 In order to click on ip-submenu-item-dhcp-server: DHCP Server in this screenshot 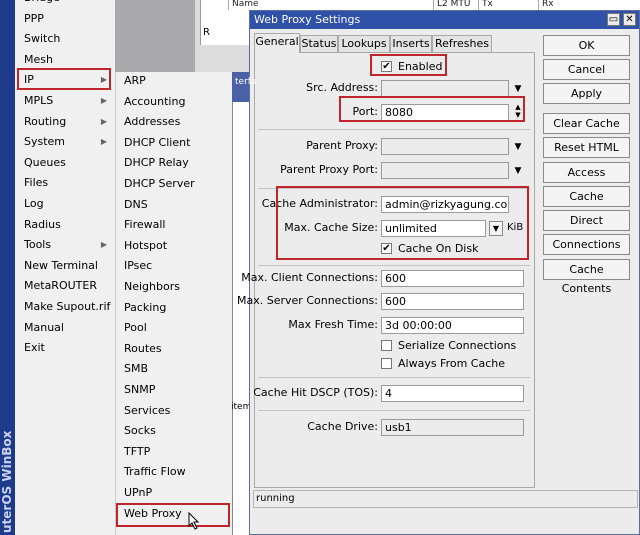, I will do `click(174, 184)`.